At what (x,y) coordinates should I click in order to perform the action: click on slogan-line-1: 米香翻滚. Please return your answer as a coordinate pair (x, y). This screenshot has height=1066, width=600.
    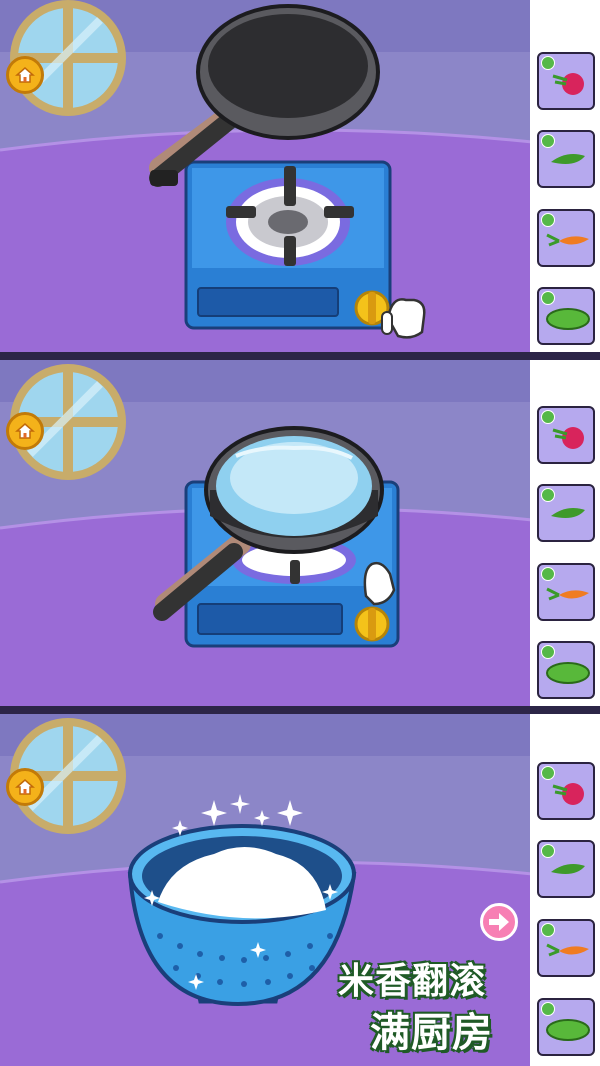
    Looking at the image, I should click on (412, 981).